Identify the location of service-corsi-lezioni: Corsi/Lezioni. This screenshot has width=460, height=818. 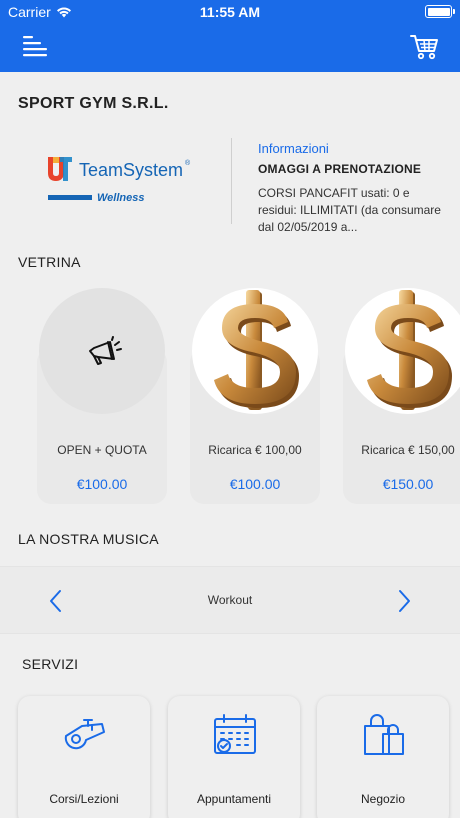
(84, 757).